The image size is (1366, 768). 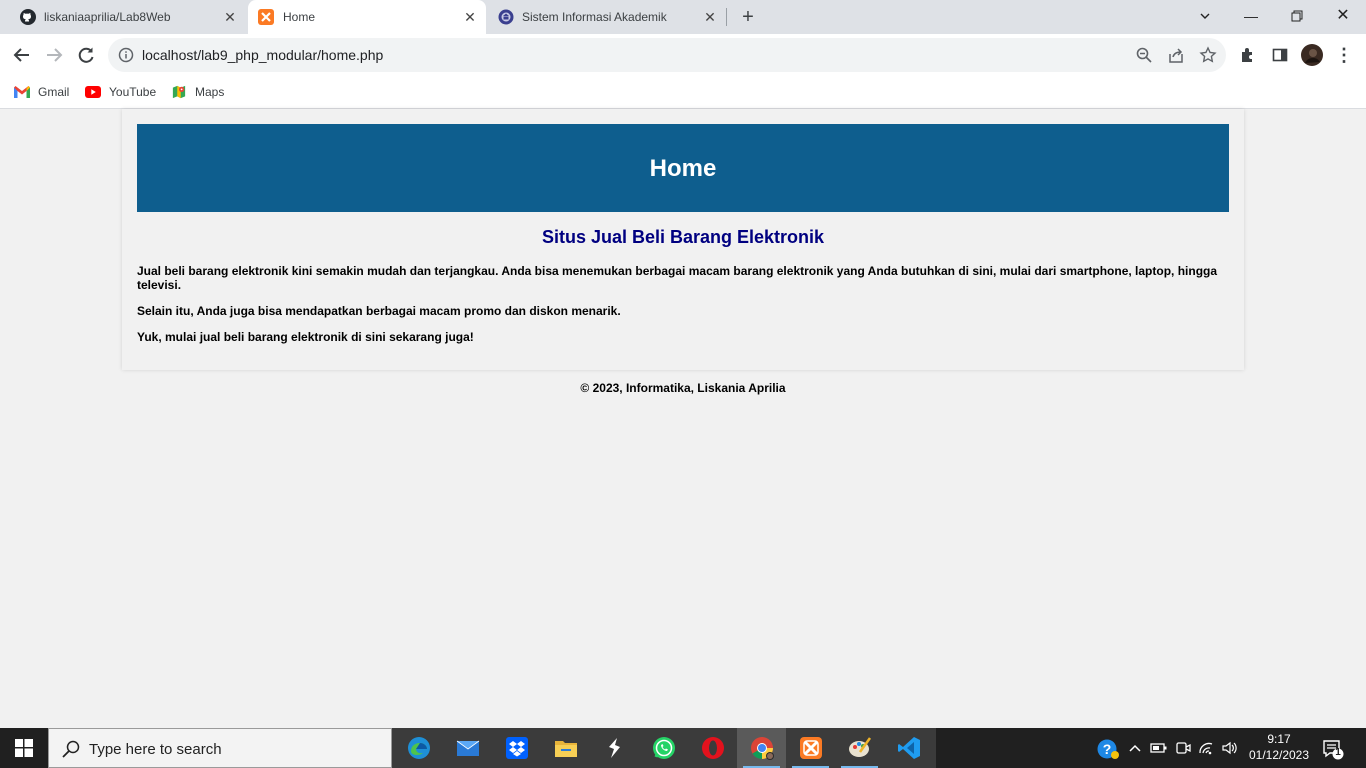 I want to click on taskbar-app-chrome, so click(x=761, y=748).